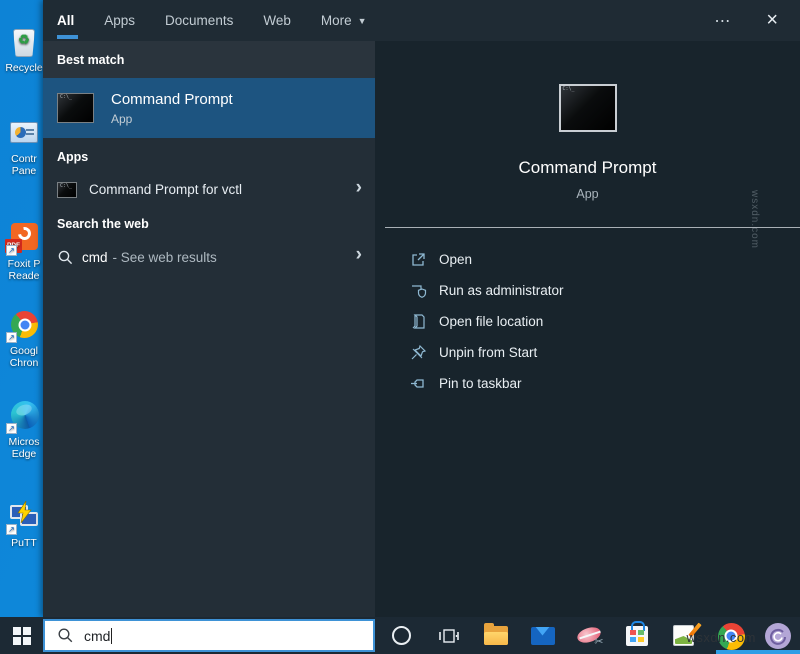 The width and height of the screenshot is (800, 654). I want to click on desktop-icon-control-panel: Contr Pane, so click(24, 146).